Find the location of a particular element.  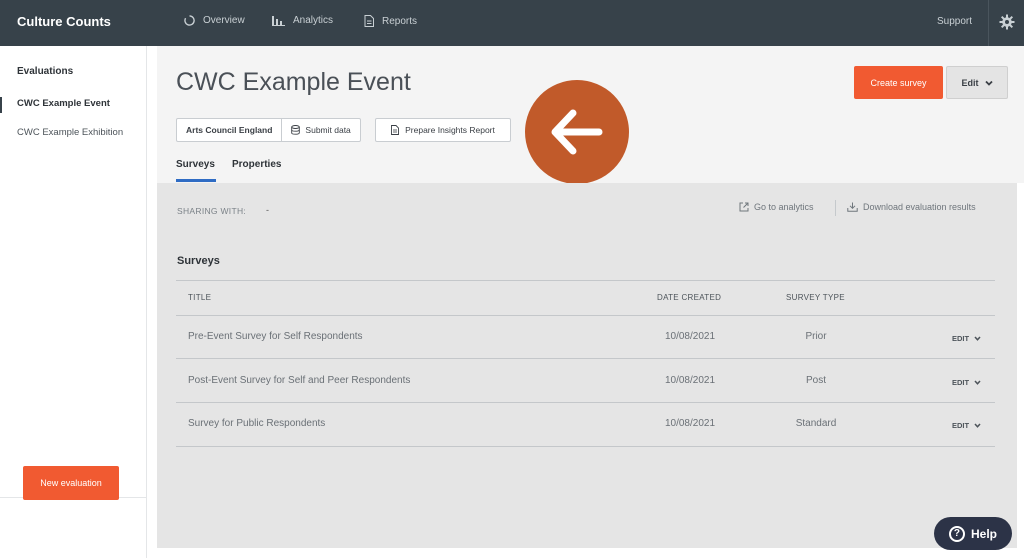

sidebar-item-cwc-example-event: CWC Example Event is located at coordinates (73, 105).